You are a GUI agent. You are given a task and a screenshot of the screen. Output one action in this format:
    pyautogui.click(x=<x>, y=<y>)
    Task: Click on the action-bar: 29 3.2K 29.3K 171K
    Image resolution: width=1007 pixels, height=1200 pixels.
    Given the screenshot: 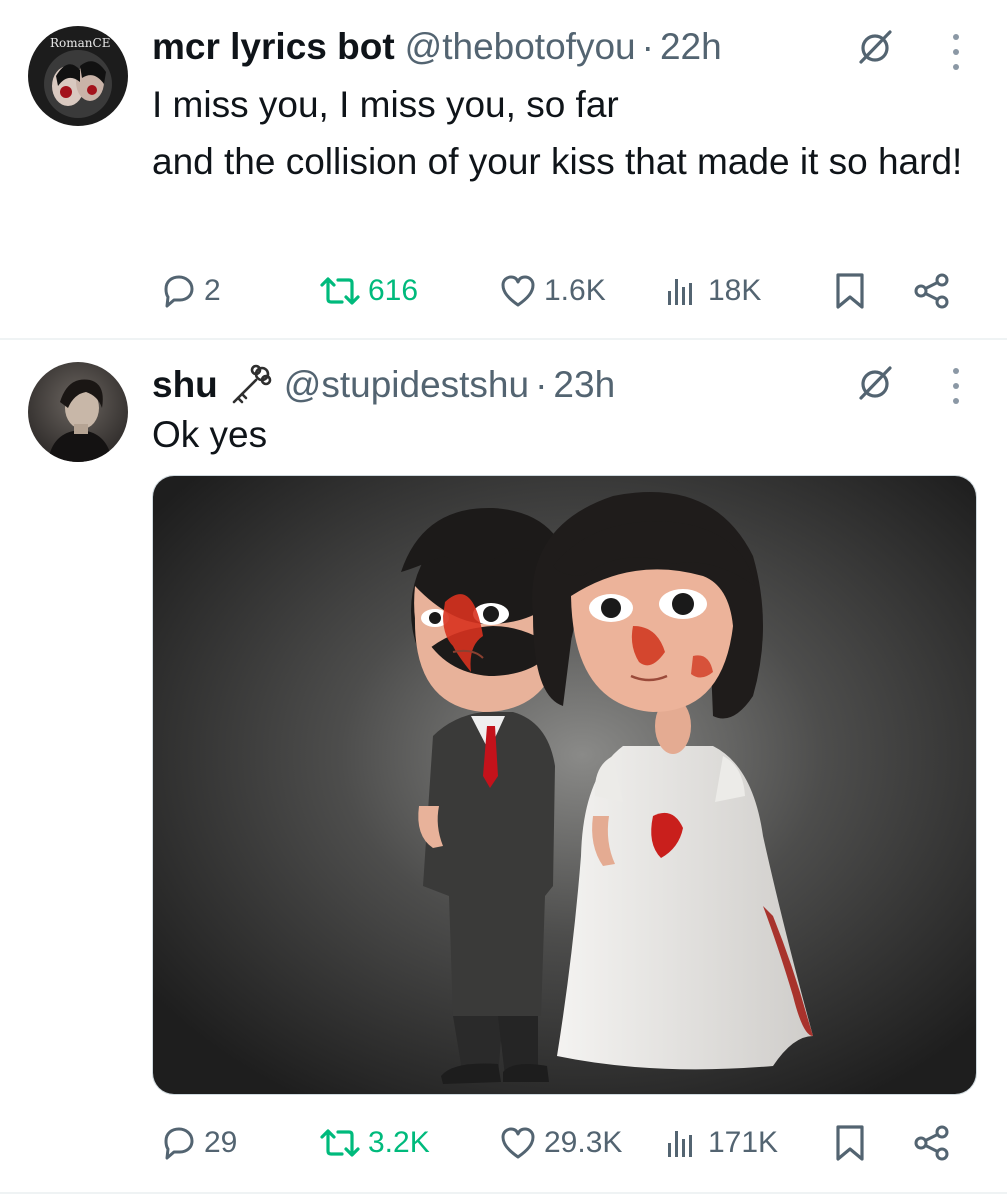 What is the action you would take?
    pyautogui.click(x=557, y=1143)
    